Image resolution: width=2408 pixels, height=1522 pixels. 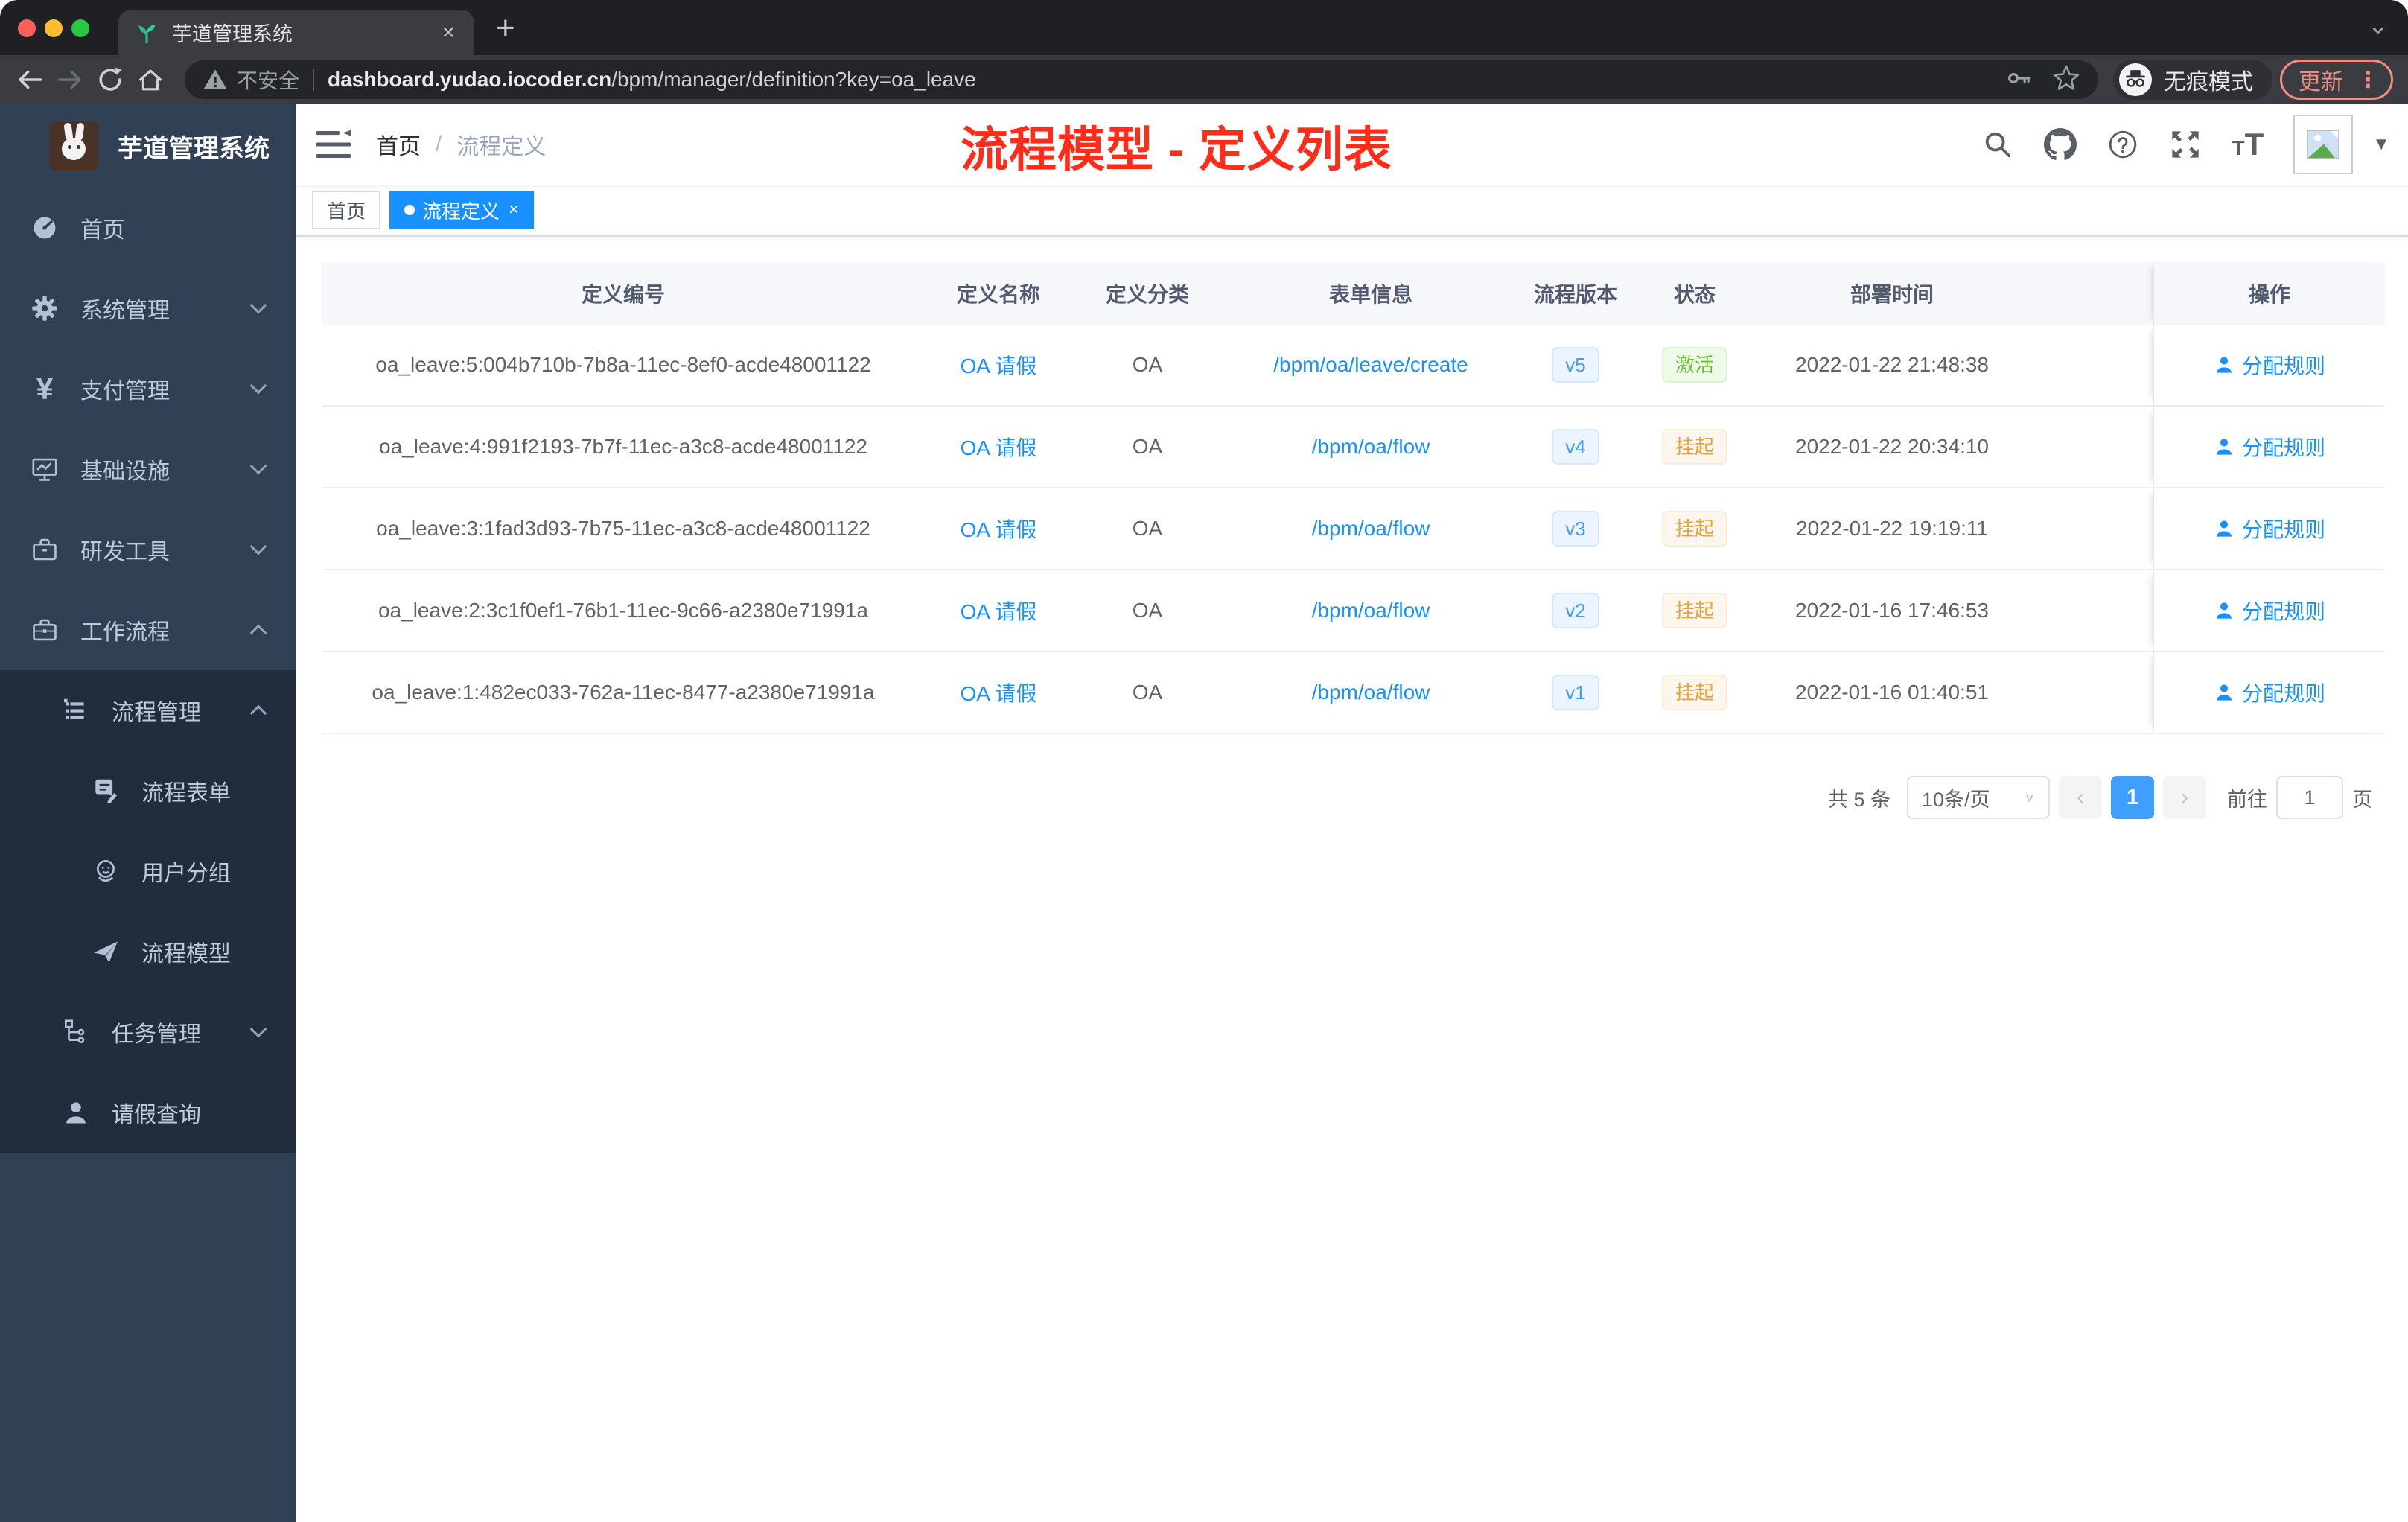 I want to click on dashboard-icon, so click(x=45, y=228).